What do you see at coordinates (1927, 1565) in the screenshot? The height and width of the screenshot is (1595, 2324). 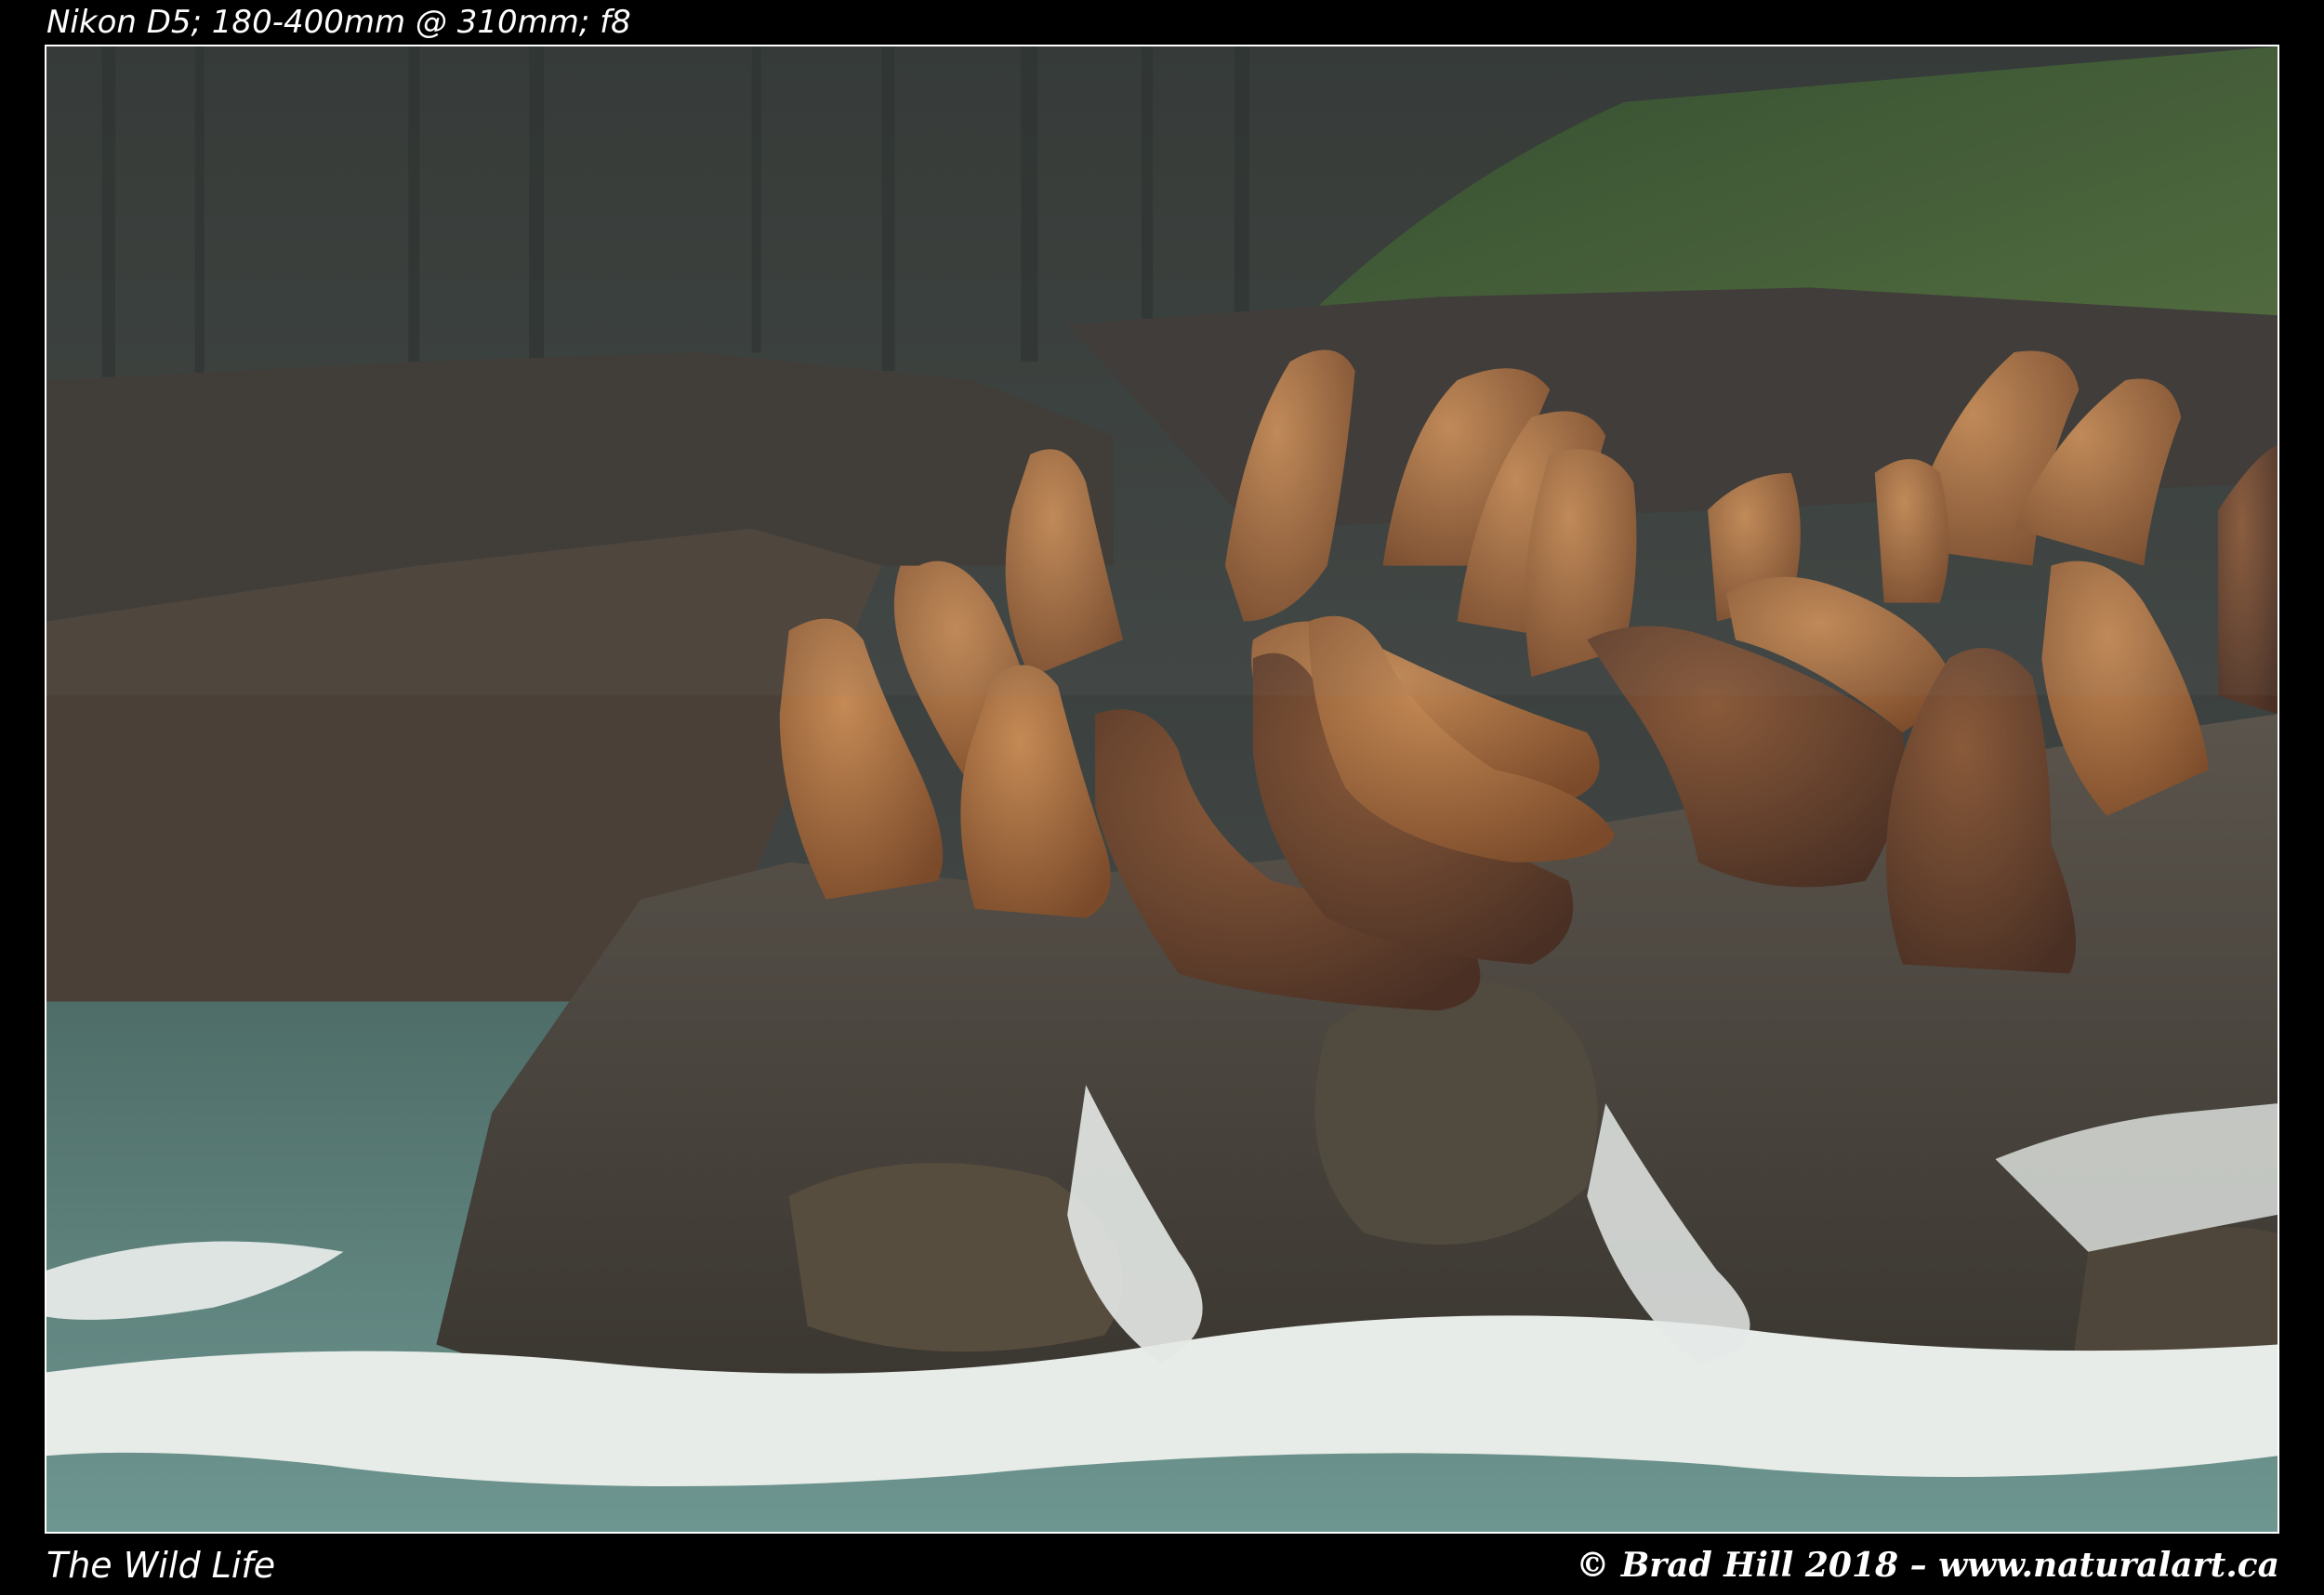 I see `copyright-caption: © Brad Hill 2018 – www.naturalart.ca` at bounding box center [1927, 1565].